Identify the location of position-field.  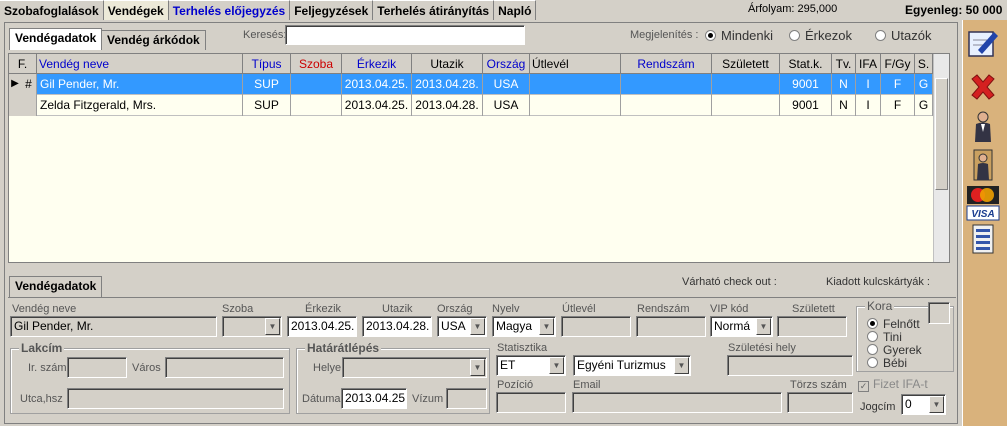
(531, 402).